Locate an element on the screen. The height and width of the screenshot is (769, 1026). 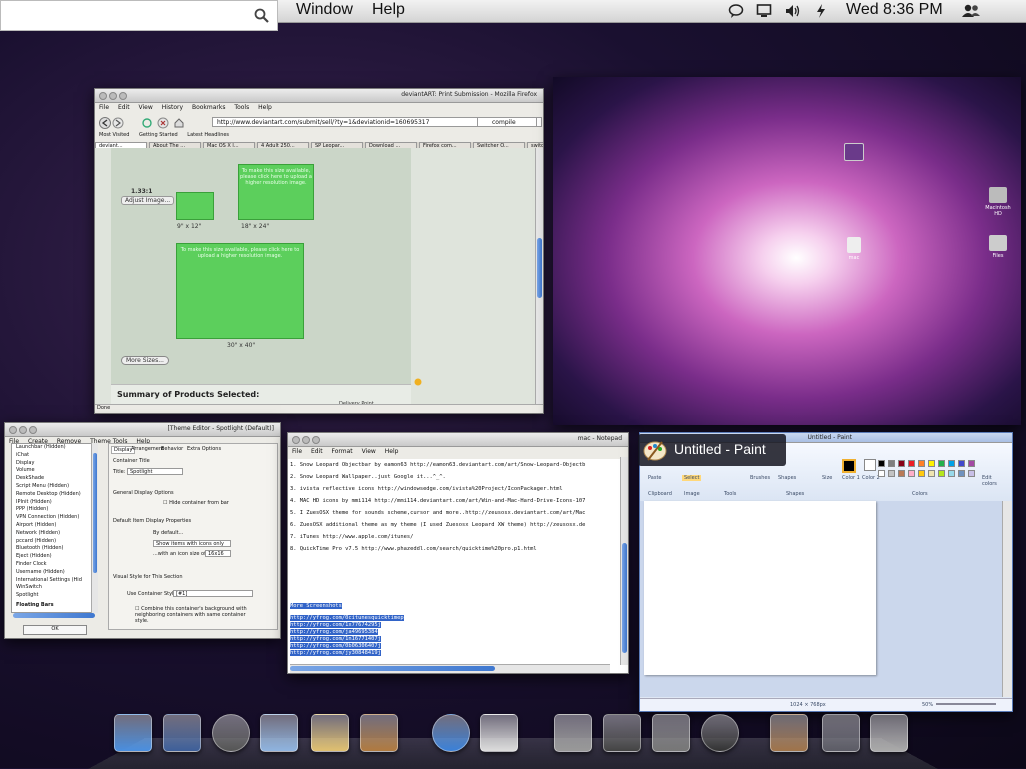
tree-item: Eject (Hidden) is located at coordinates (56, 557).